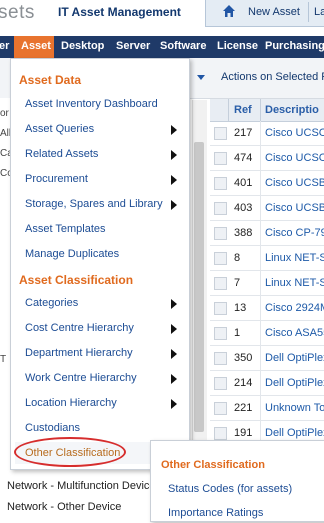 The height and width of the screenshot is (523, 324). What do you see at coordinates (294, 408) in the screenshot?
I see `cell-description-link: Unknown To` at bounding box center [294, 408].